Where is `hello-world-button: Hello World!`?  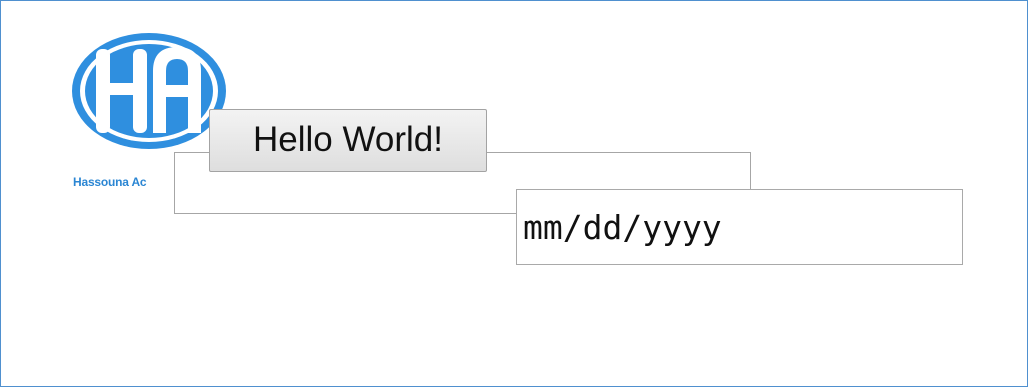
hello-world-button: Hello World! is located at coordinates (348, 140).